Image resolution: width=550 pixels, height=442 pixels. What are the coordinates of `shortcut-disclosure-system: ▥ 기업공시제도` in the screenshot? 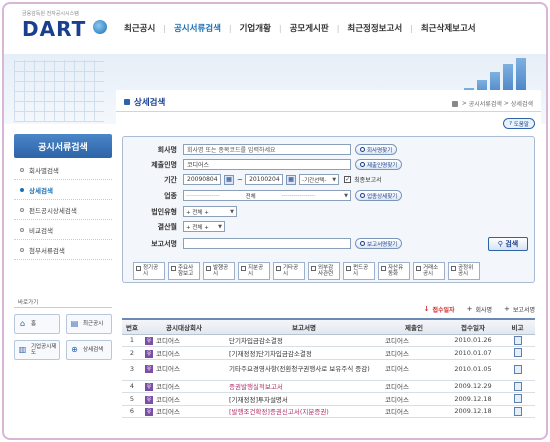 It's located at (37, 350).